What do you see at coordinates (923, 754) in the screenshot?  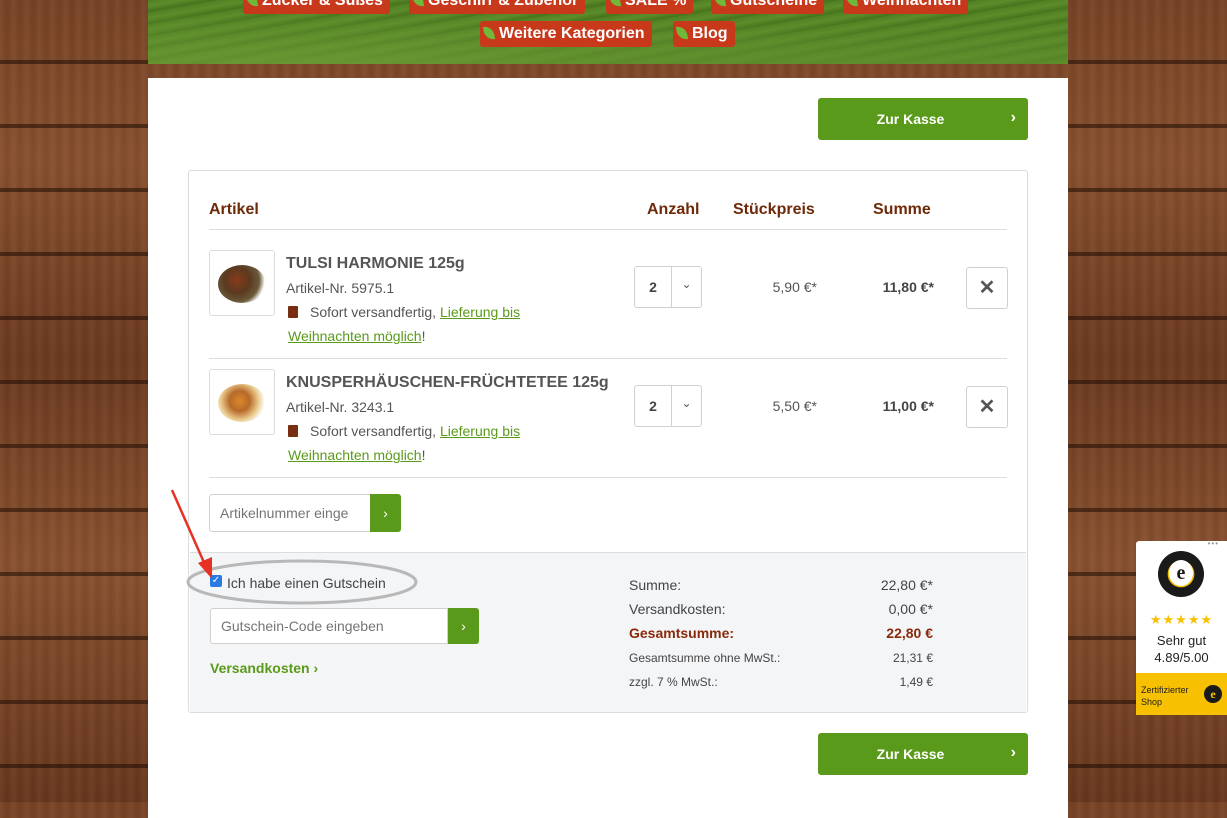 I see `checkout-button-bottom: Zur Kasse ›` at bounding box center [923, 754].